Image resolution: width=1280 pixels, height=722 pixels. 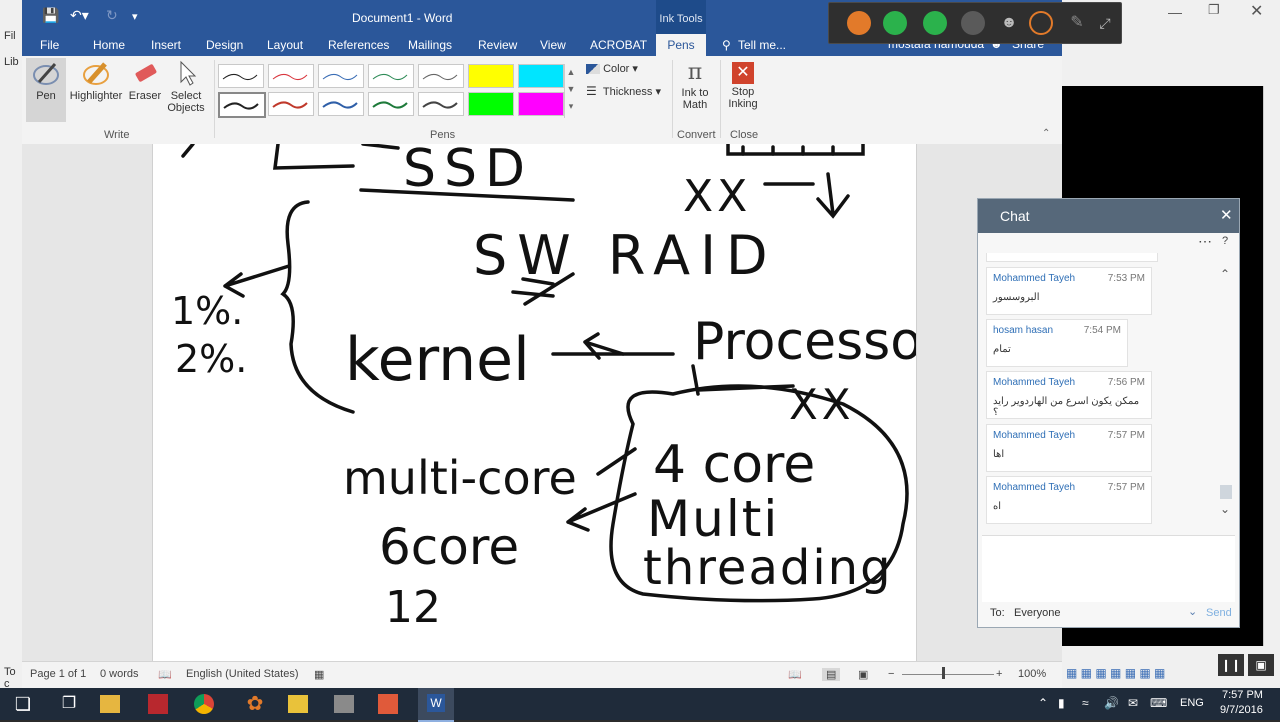 What do you see at coordinates (50, 15) in the screenshot?
I see `save-icon: 💾` at bounding box center [50, 15].